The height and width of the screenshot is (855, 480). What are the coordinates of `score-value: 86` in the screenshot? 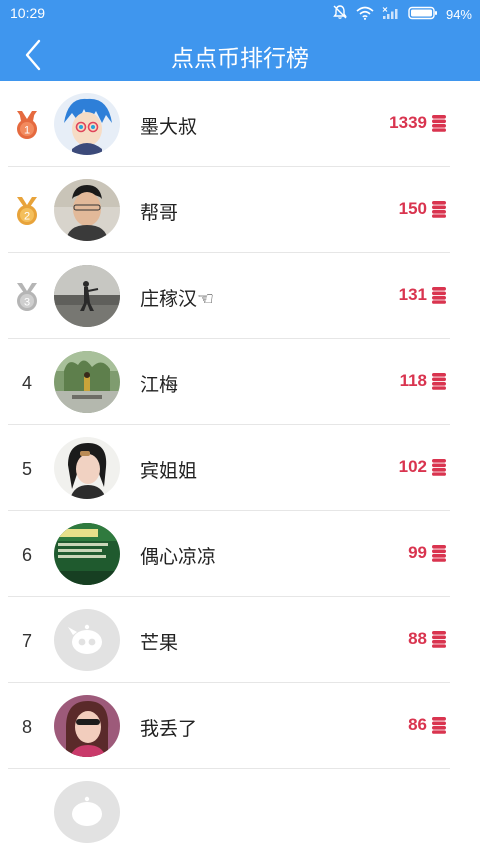 It's located at (417, 724).